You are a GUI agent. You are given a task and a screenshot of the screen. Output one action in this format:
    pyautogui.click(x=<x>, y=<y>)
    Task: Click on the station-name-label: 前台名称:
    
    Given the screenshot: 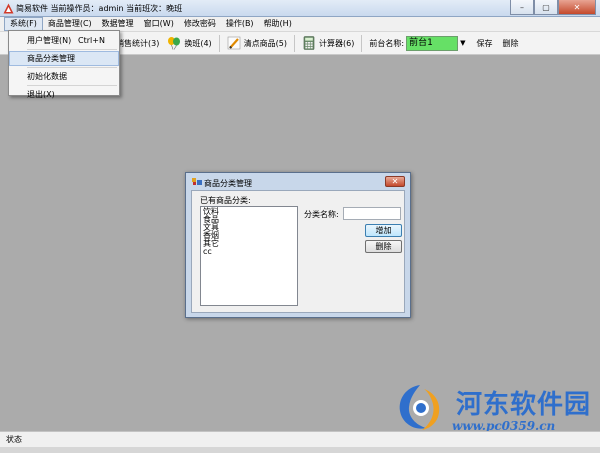 What is the action you would take?
    pyautogui.click(x=387, y=43)
    